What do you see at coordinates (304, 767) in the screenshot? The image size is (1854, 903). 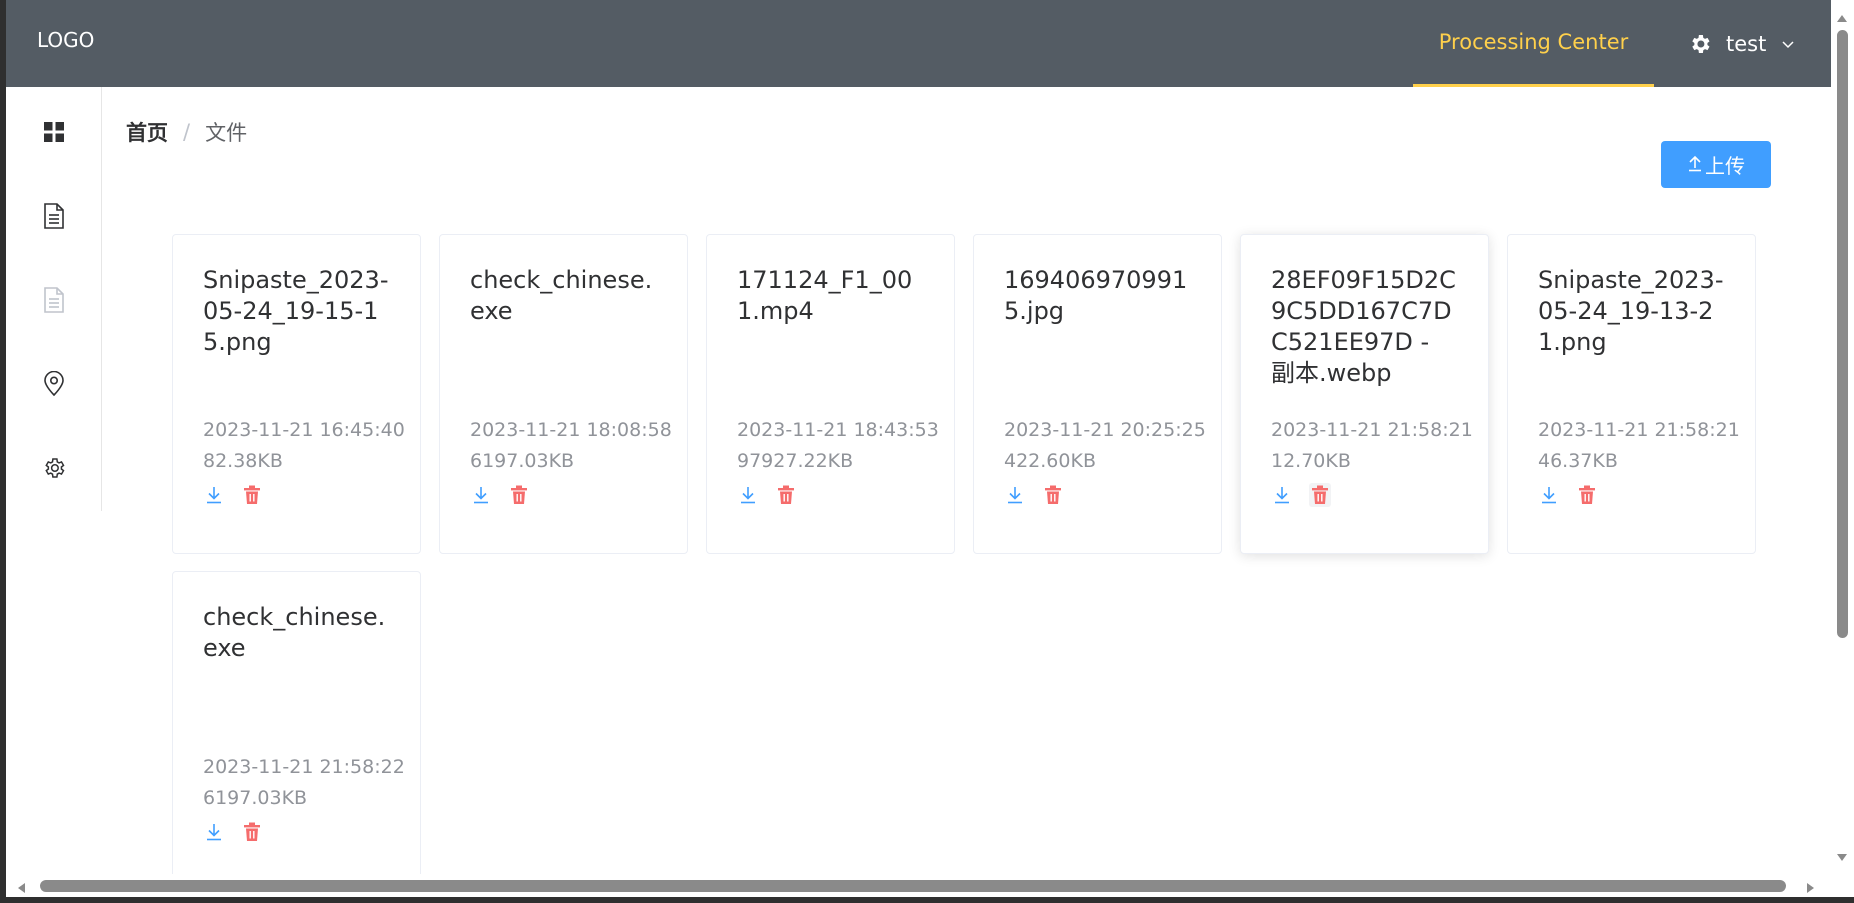 I see `file-time: 2023-11-21 21:58:22` at bounding box center [304, 767].